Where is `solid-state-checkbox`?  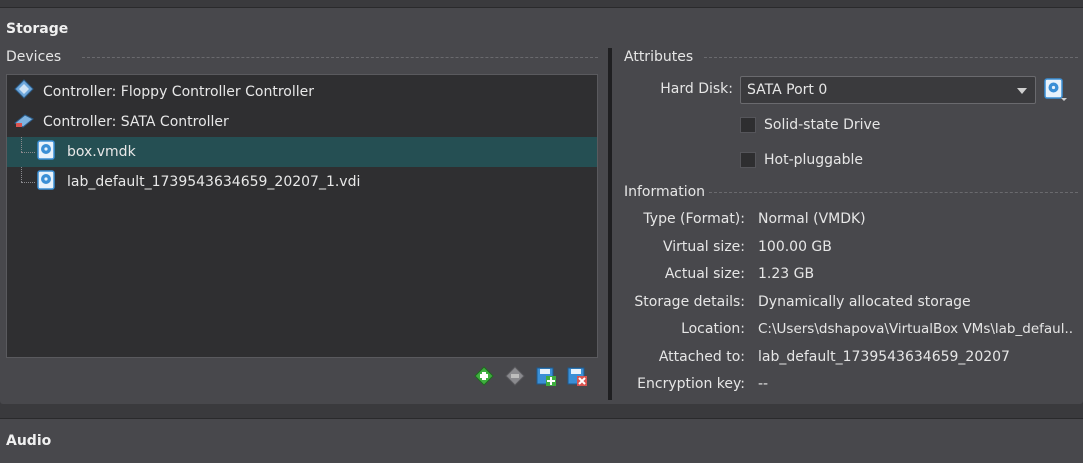
solid-state-checkbox is located at coordinates (748, 125).